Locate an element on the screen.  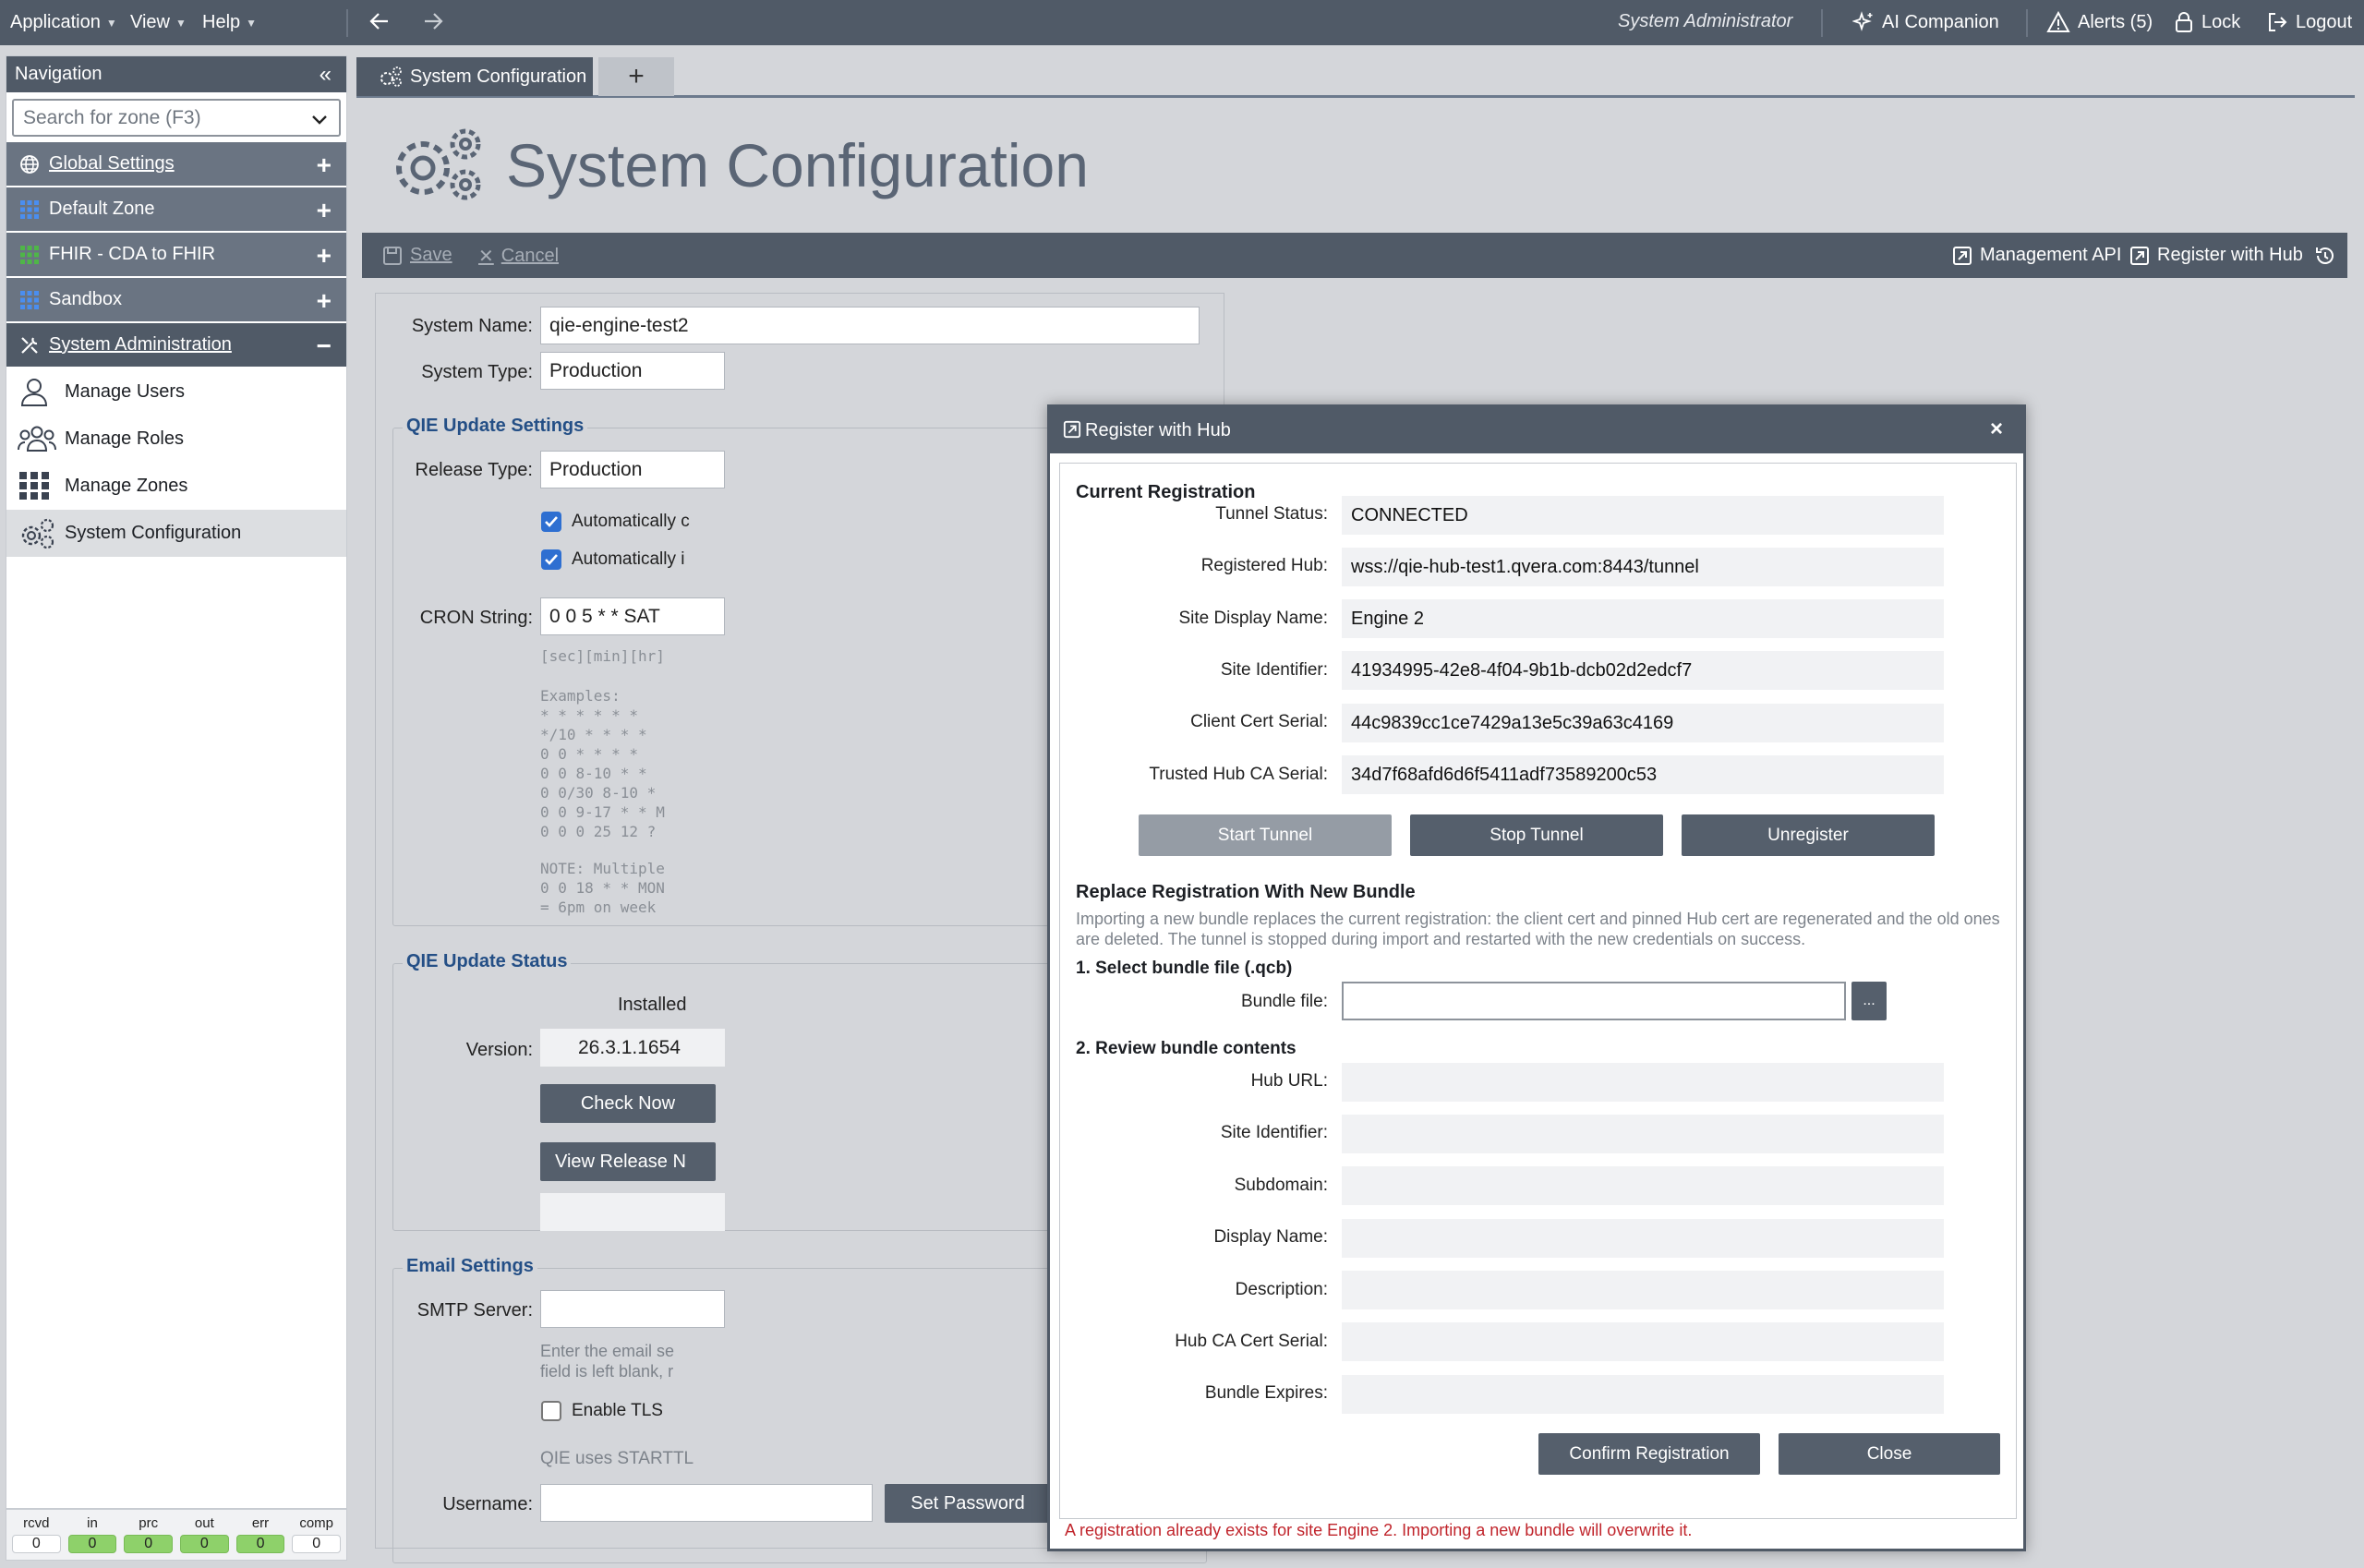
set-password-button: Set Password is located at coordinates (968, 1503).